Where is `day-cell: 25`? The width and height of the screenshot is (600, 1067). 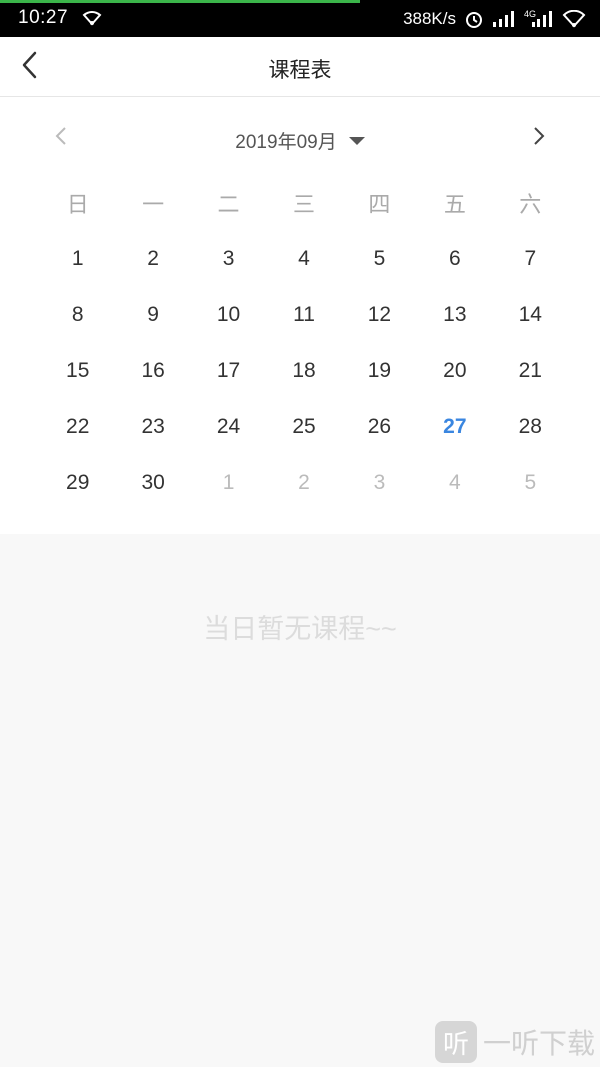
day-cell: 25 is located at coordinates (303, 431).